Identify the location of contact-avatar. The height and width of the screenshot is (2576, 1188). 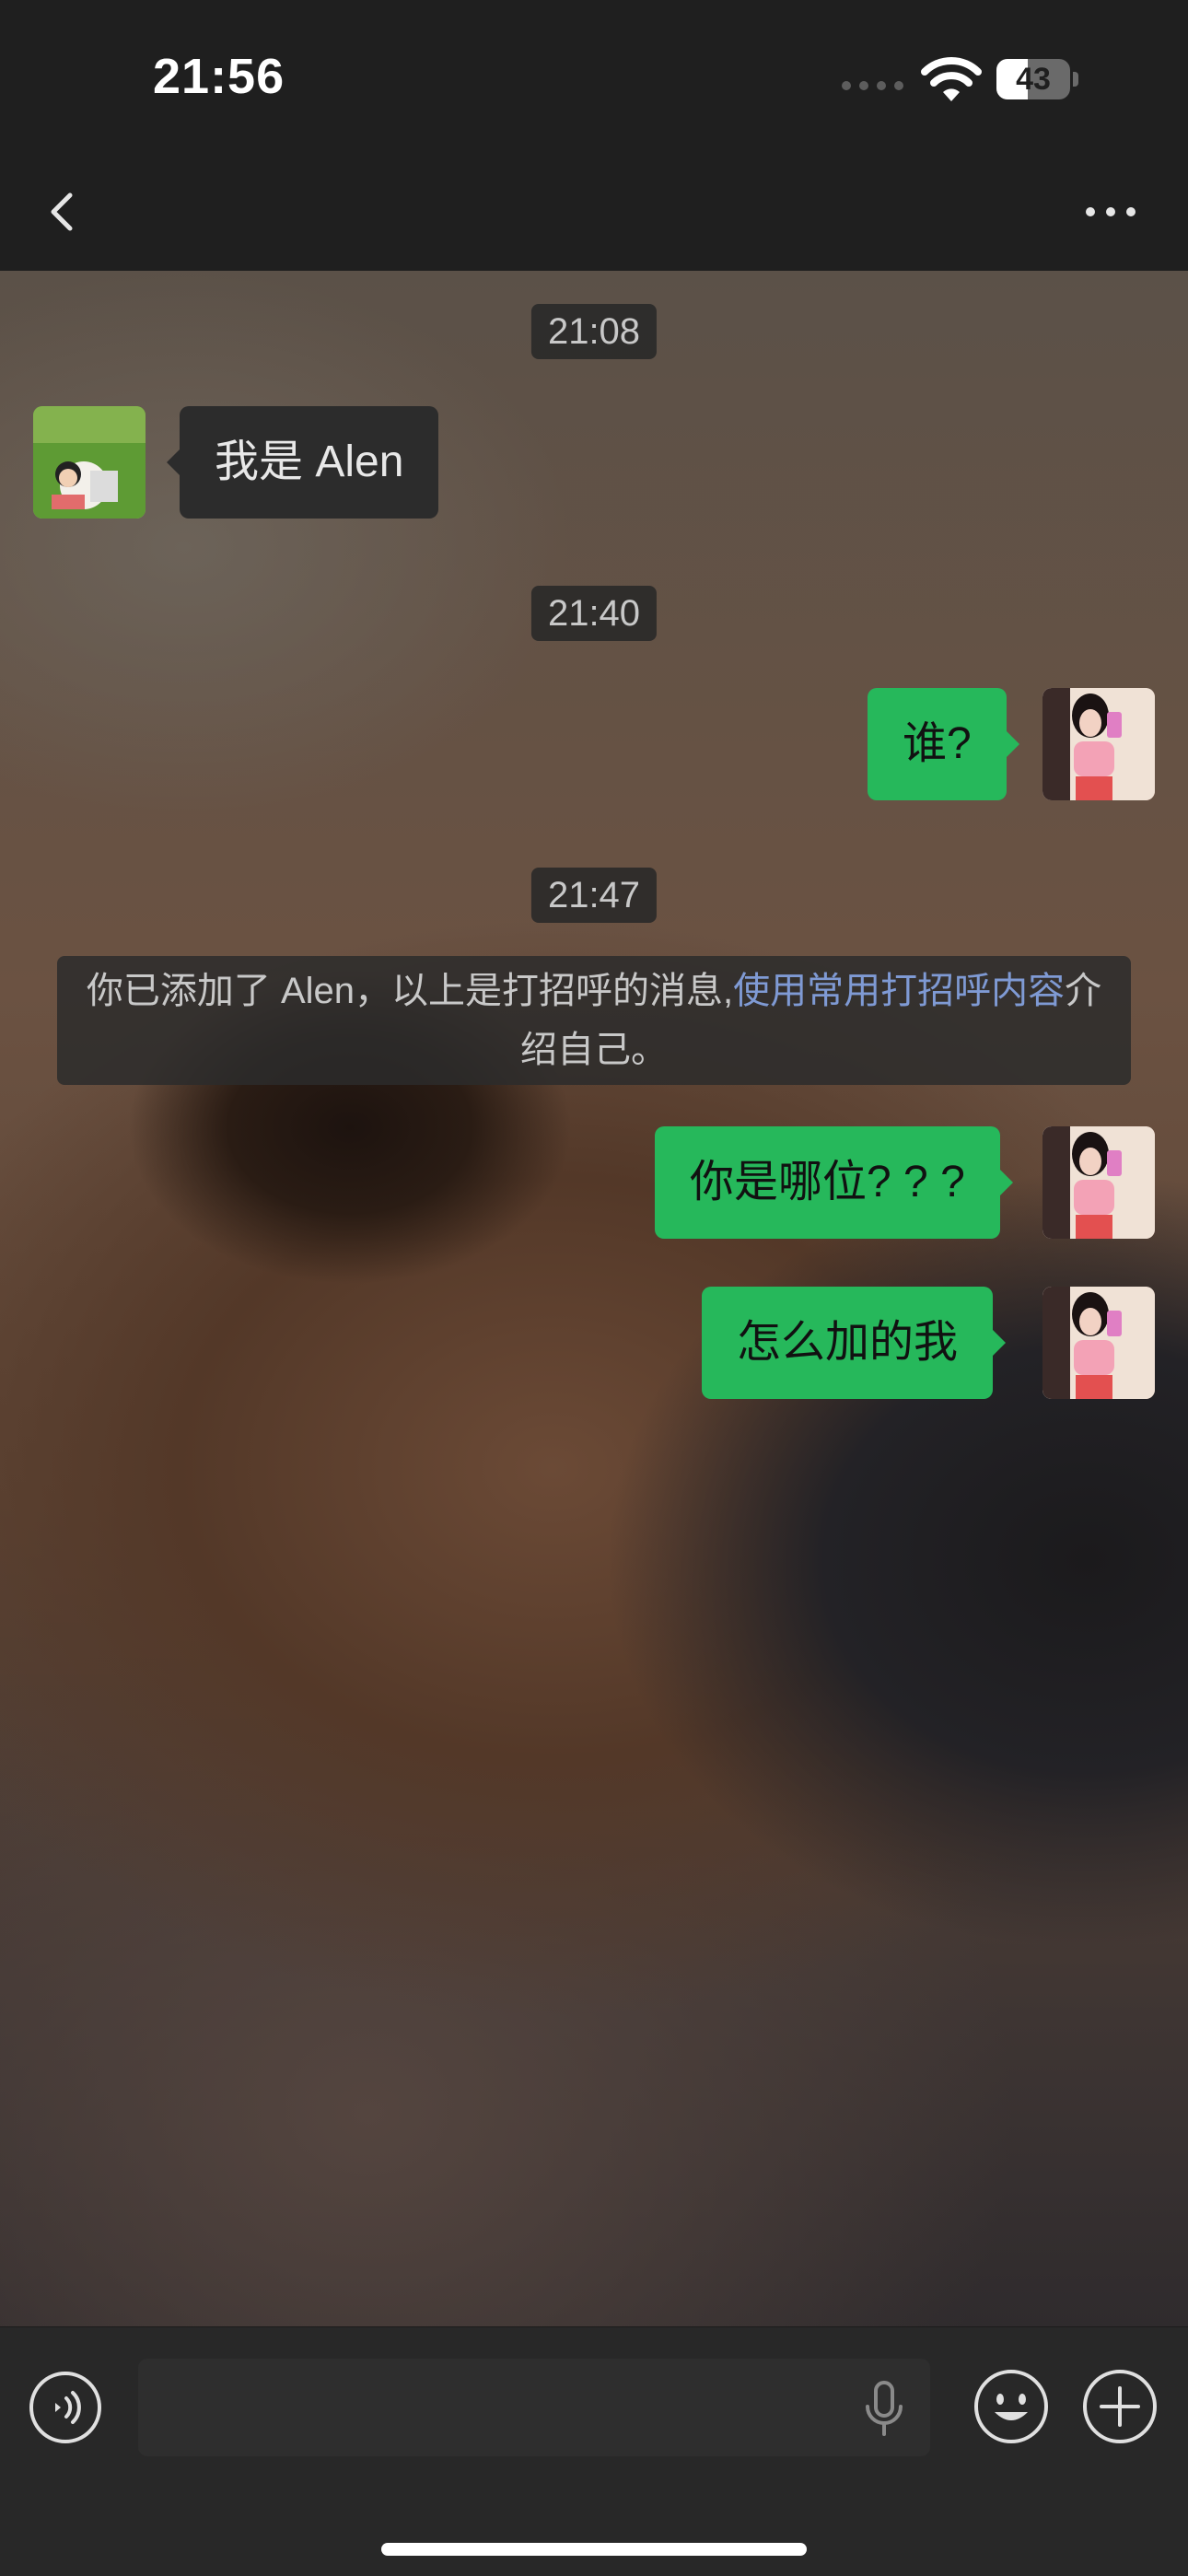
(89, 462).